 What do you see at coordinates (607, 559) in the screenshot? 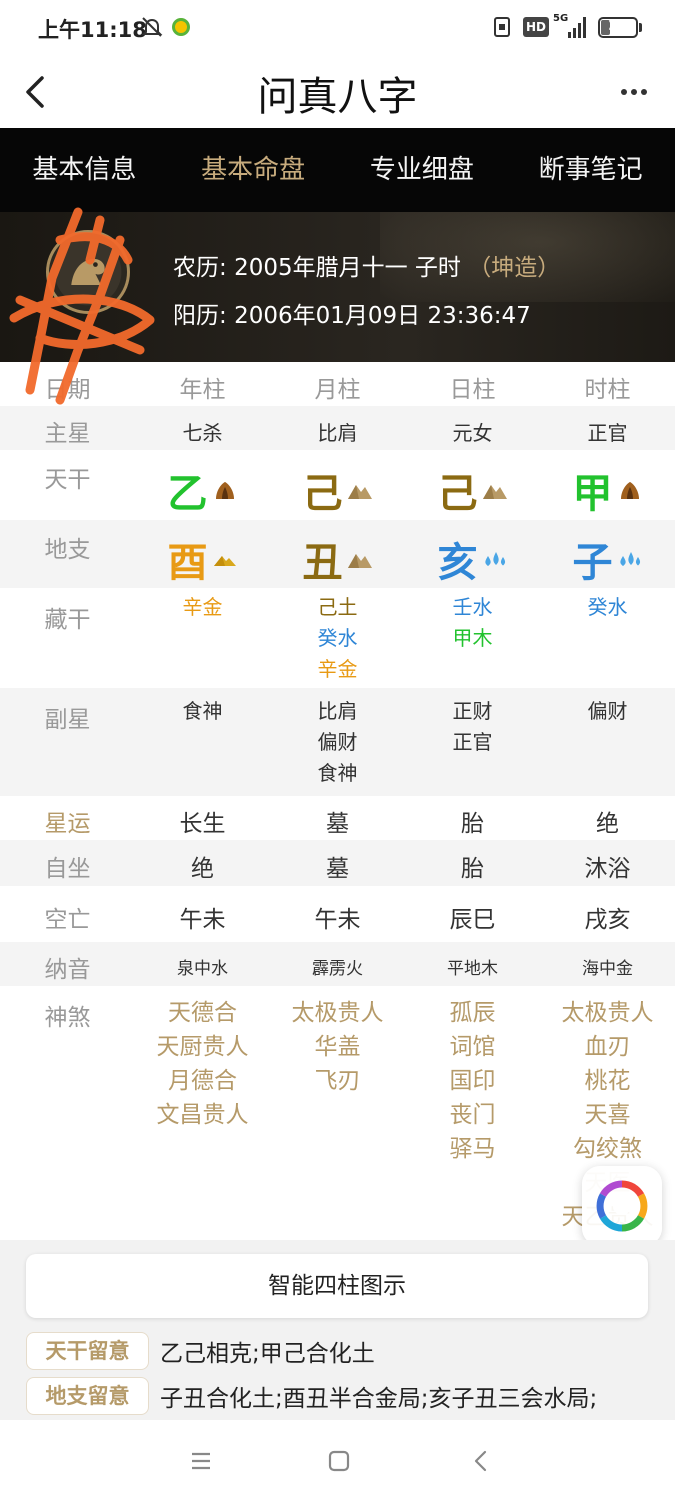
I see `dizhi-cell: 子` at bounding box center [607, 559].